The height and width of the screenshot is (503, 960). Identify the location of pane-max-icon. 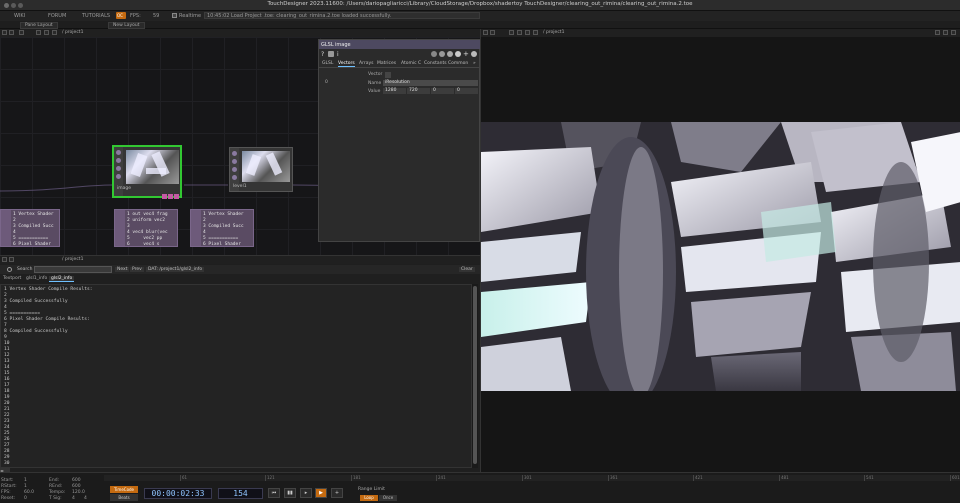
(937, 32).